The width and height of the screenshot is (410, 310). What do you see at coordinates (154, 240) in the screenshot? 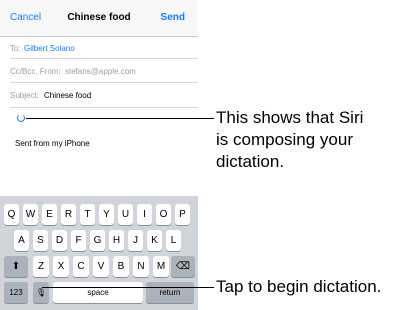
I see `key-k: K` at bounding box center [154, 240].